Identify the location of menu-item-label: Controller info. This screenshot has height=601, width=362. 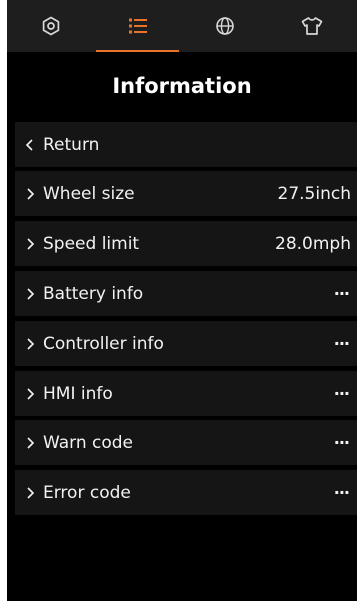
(103, 343).